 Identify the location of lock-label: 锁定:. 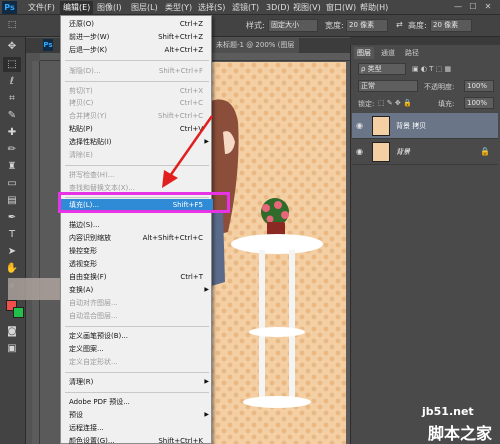
(366, 104).